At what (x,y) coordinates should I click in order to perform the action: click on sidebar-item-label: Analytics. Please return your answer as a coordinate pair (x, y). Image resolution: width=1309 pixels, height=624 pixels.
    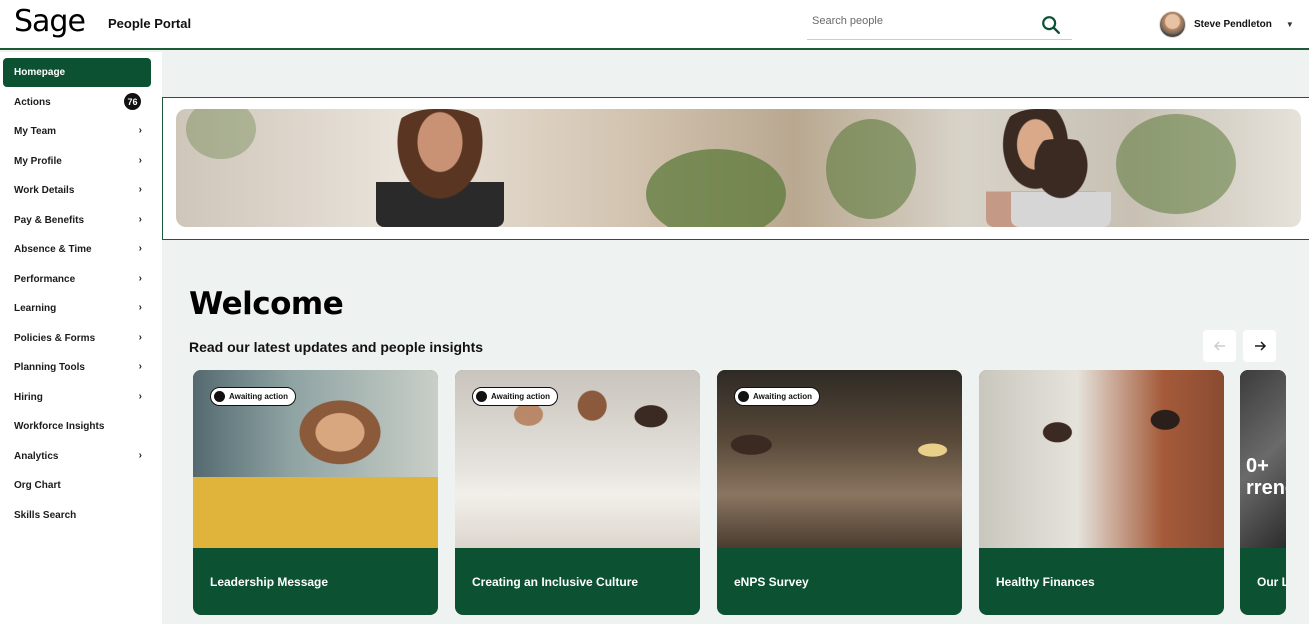
    Looking at the image, I should click on (36, 456).